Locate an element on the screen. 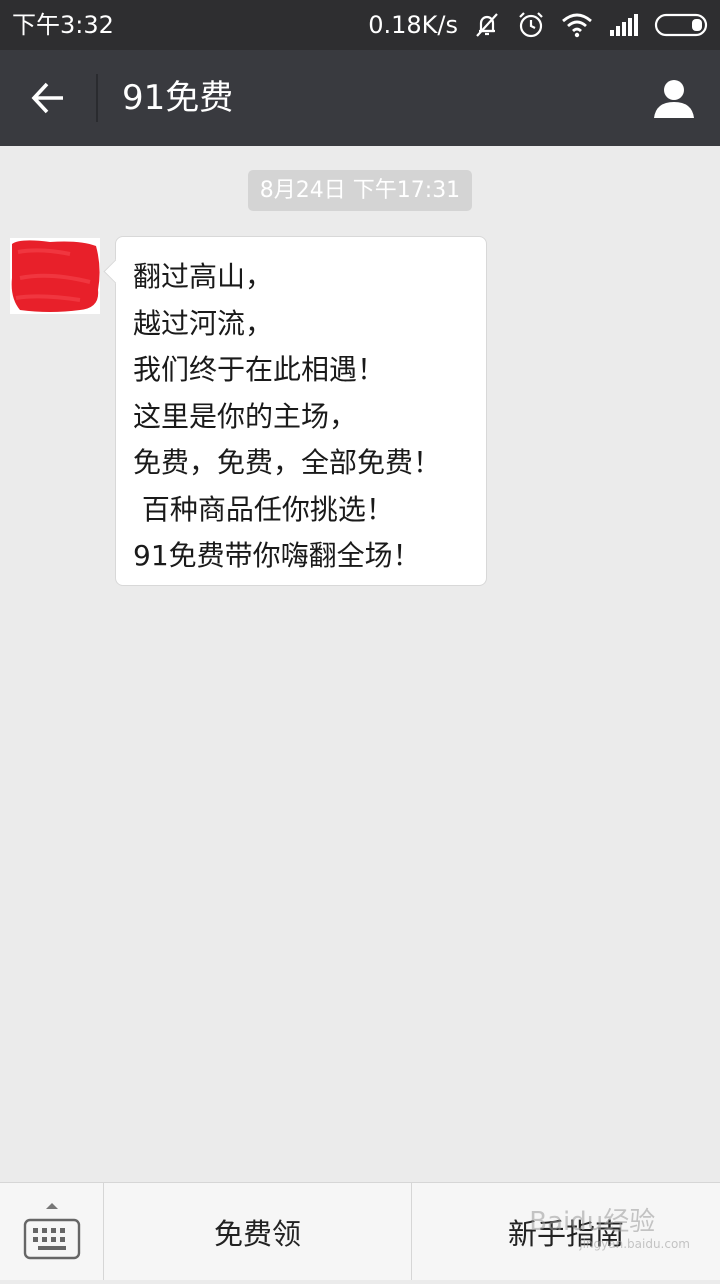 The width and height of the screenshot is (720, 1284). status-bar: 下午3:32 0.18K/s is located at coordinates (360, 25).